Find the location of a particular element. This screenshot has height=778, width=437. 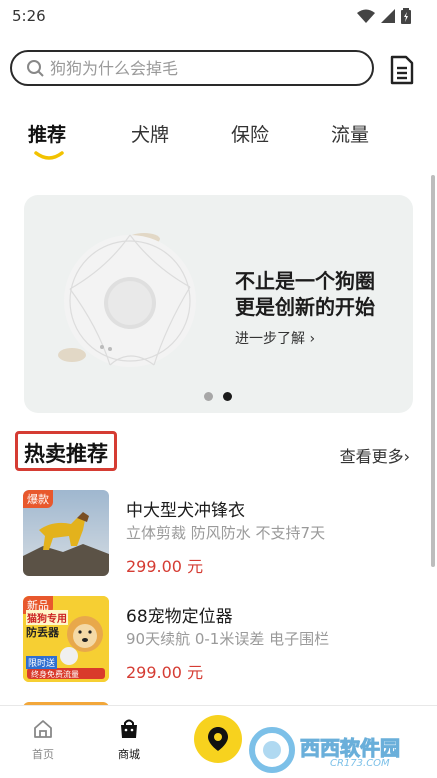

carousel-dot-active is located at coordinates (227, 396).